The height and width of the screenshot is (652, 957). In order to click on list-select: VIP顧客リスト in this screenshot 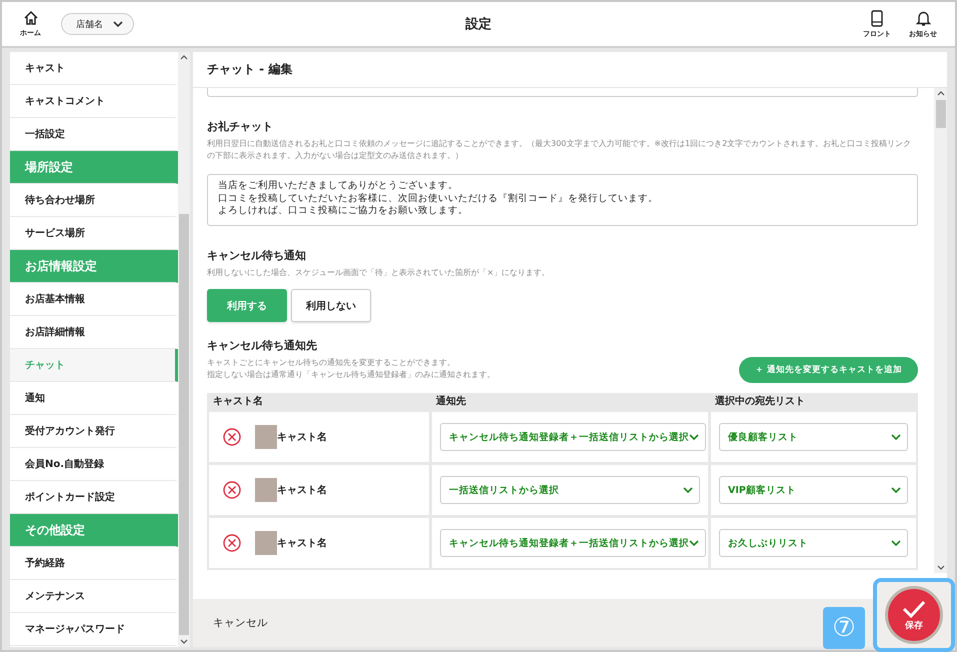, I will do `click(813, 490)`.